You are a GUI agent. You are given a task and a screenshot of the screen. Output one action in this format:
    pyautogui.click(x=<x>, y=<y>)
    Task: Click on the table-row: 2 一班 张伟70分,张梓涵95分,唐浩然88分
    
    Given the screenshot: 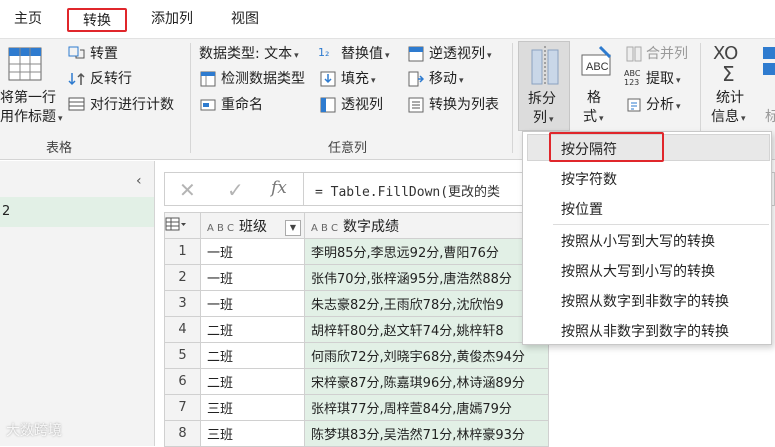 What is the action you would take?
    pyautogui.click(x=356, y=277)
    